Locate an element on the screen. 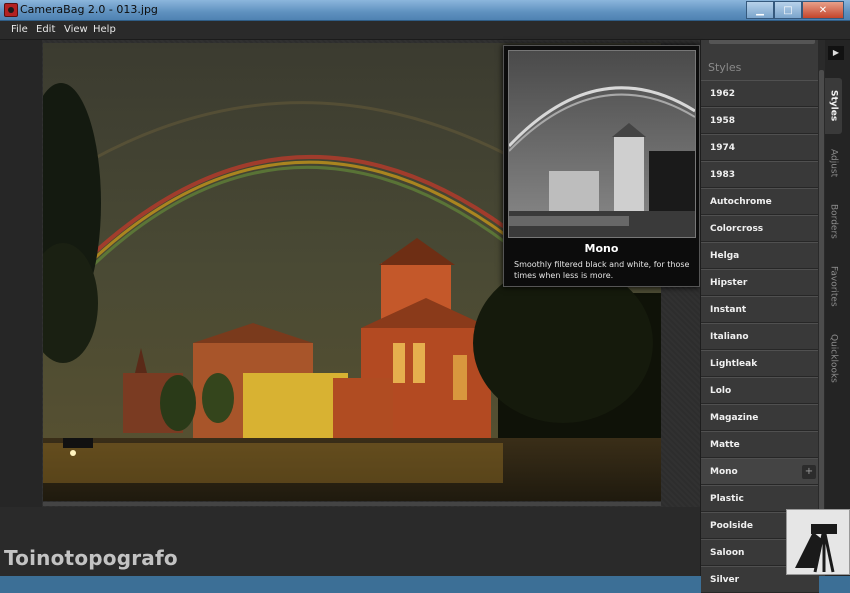 The image size is (850, 593). window-controls: ▁ □ ✕ is located at coordinates (795, 10).